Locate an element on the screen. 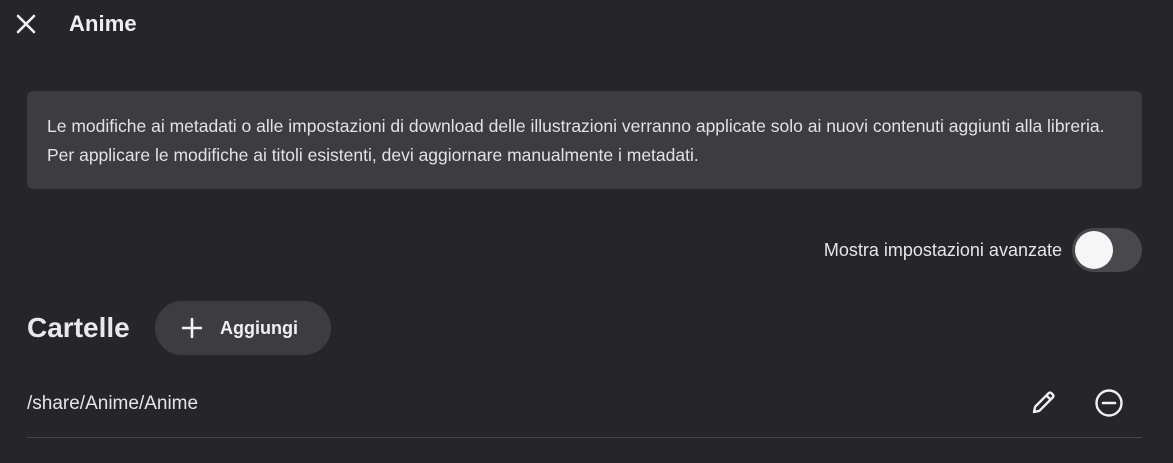 This screenshot has height=463, width=1173. advanced-settings-toggle is located at coordinates (1107, 250).